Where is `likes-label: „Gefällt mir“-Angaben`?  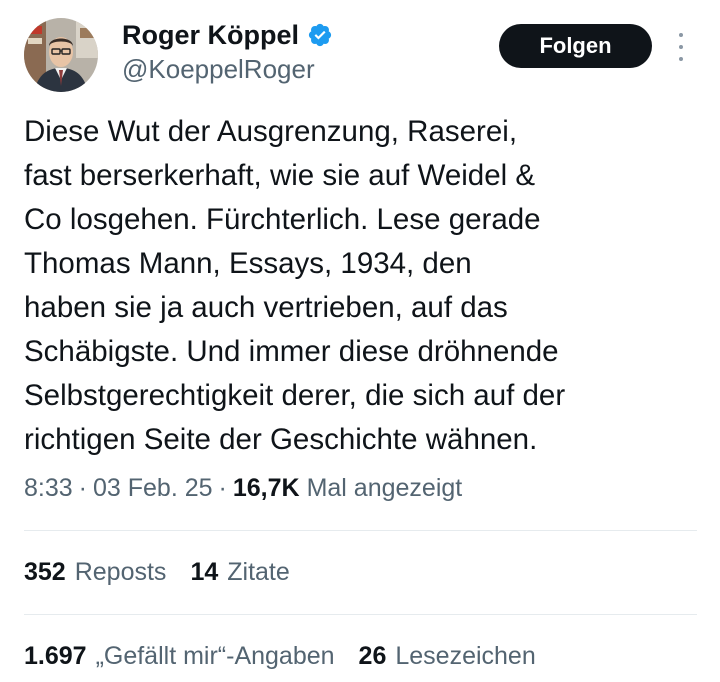
likes-label: „Gefällt mir“-Angaben is located at coordinates (215, 656).